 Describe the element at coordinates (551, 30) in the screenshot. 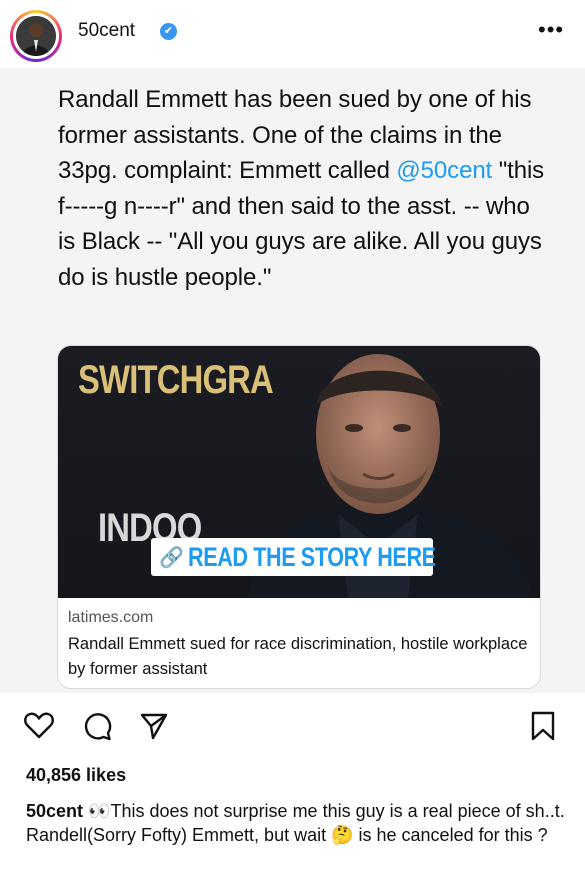

I see `more-options-icon: •••` at that location.